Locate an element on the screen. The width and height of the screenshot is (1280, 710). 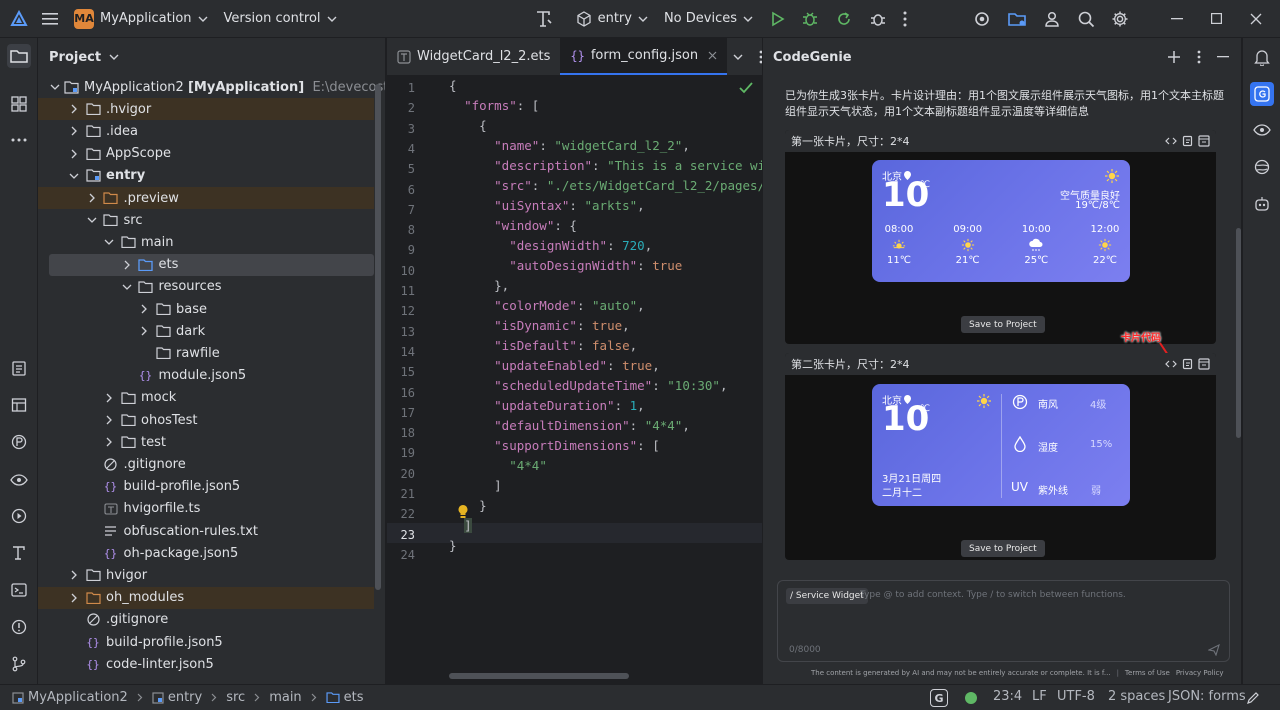
breadcrumb-item: entry is located at coordinates (185, 697).